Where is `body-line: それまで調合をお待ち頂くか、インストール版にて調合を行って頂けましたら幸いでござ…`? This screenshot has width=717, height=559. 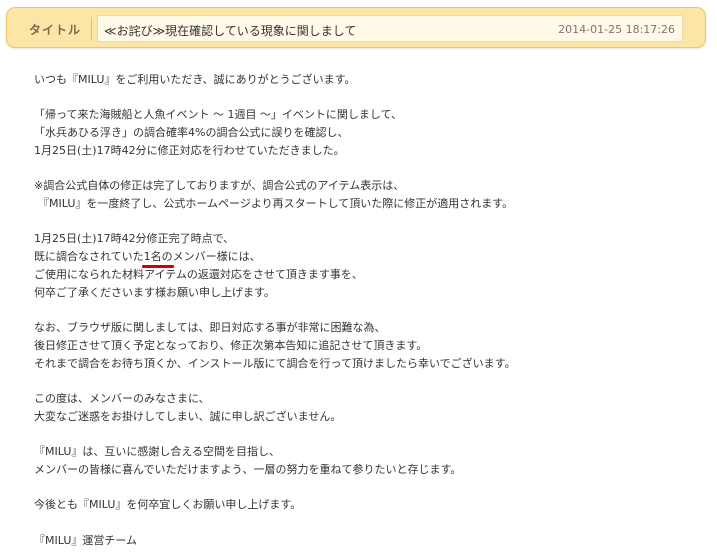 body-line: それまで調合をお待ち頂くか、インストール版にて調合を行って頂けましたら幸いでござ… is located at coordinates (275, 363).